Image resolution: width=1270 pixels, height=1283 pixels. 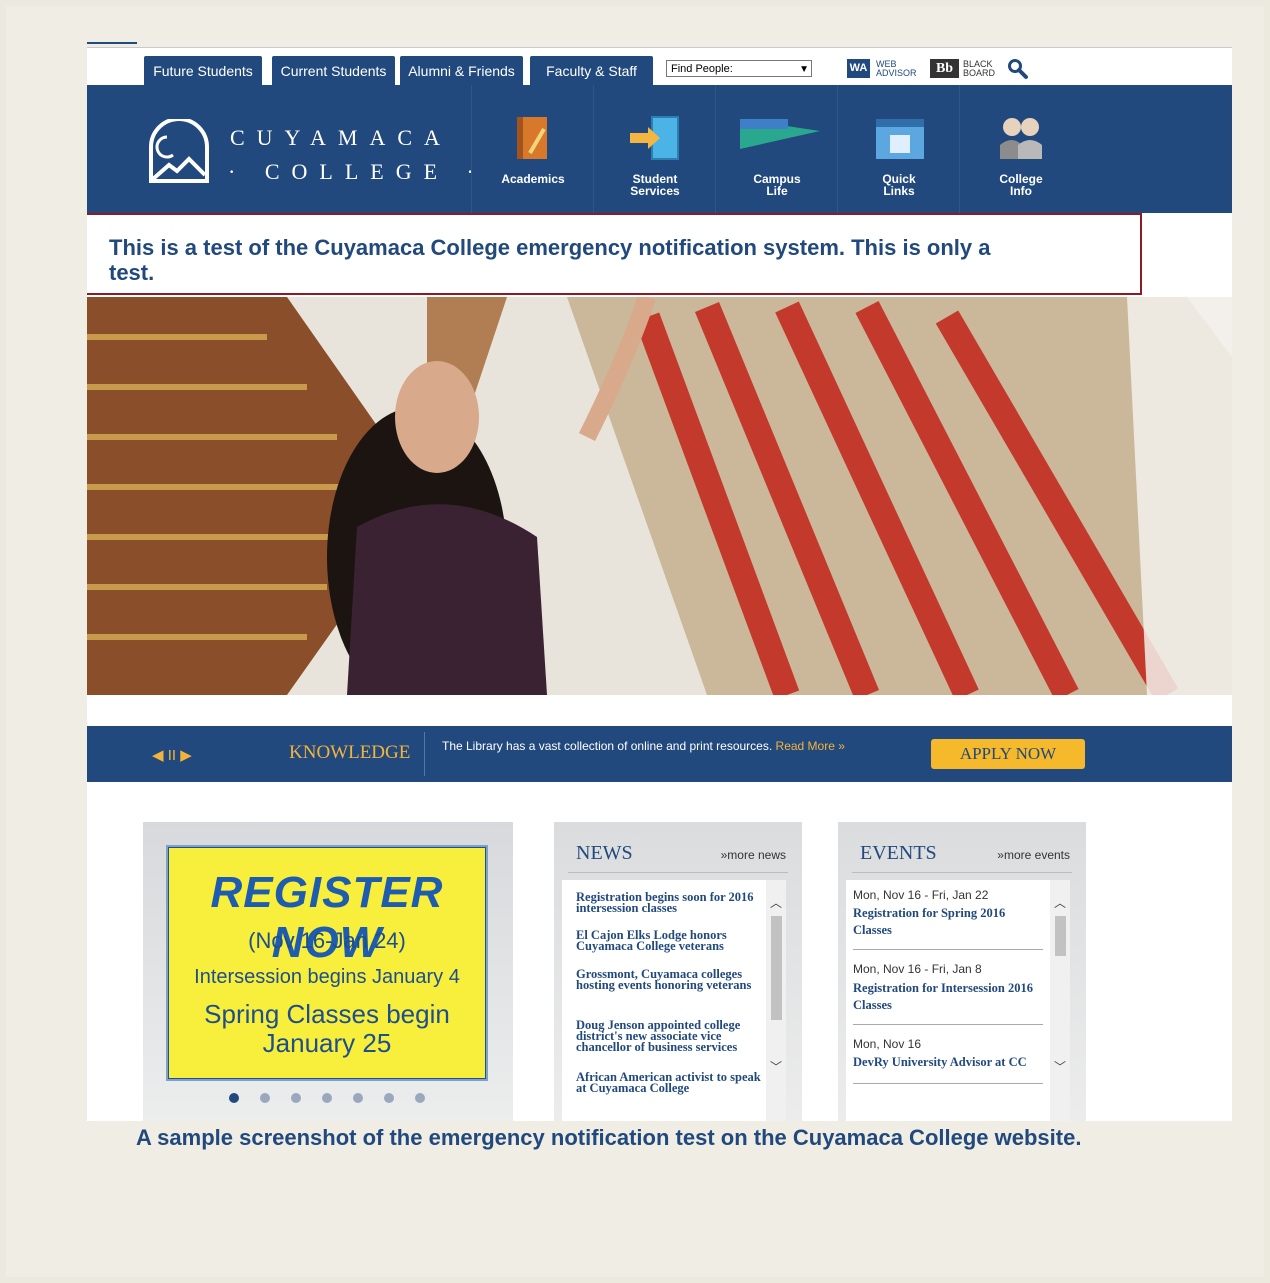 I want to click on nav-academics-label: Academics, so click(x=533, y=179).